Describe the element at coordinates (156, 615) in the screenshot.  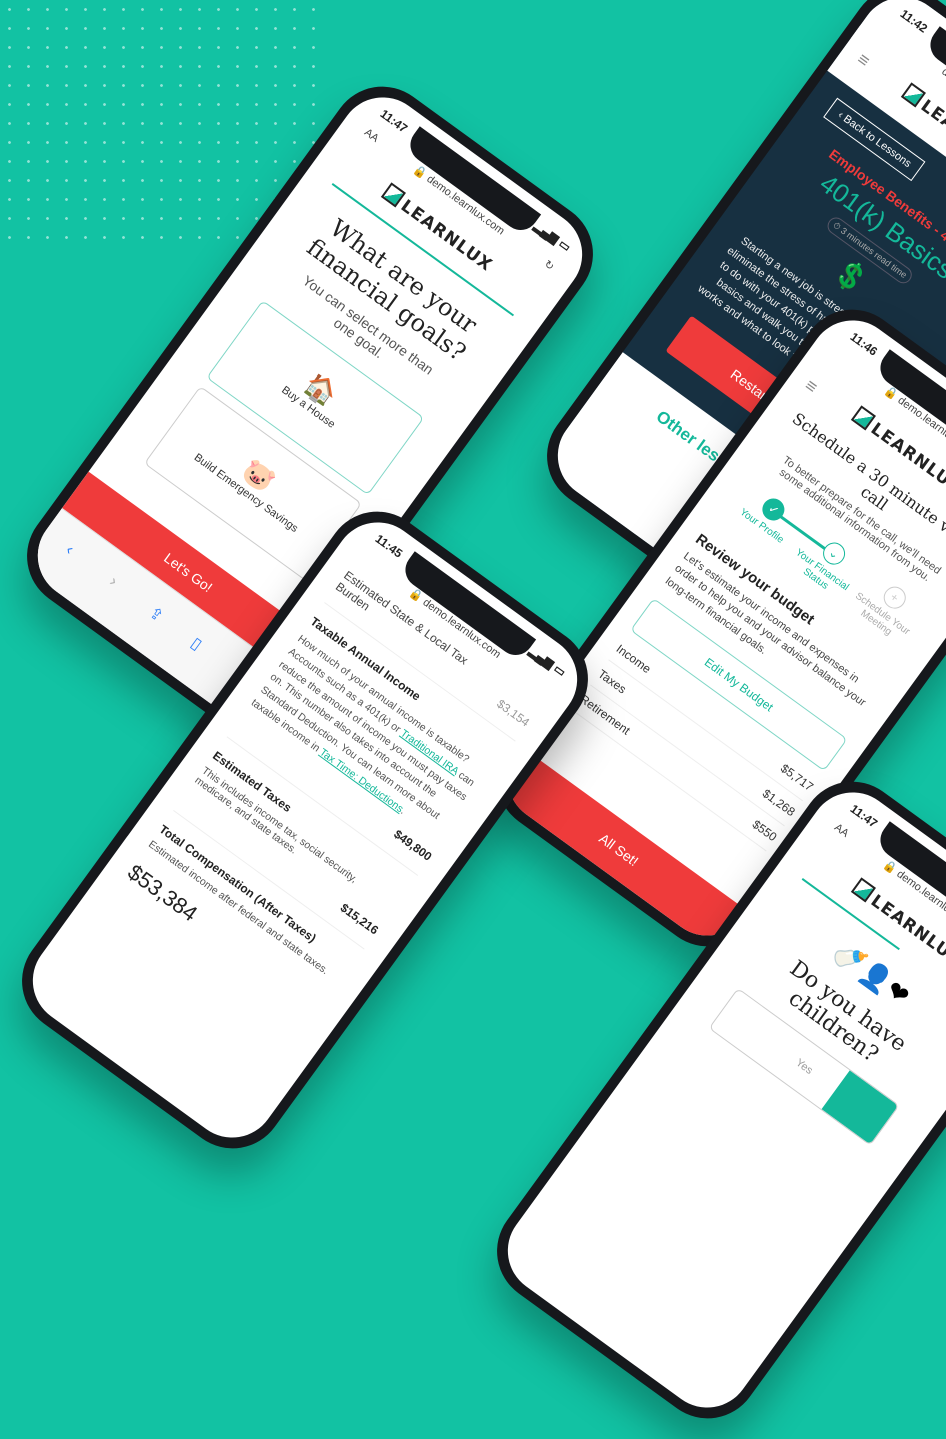
I see `share-icon: ⇪` at that location.